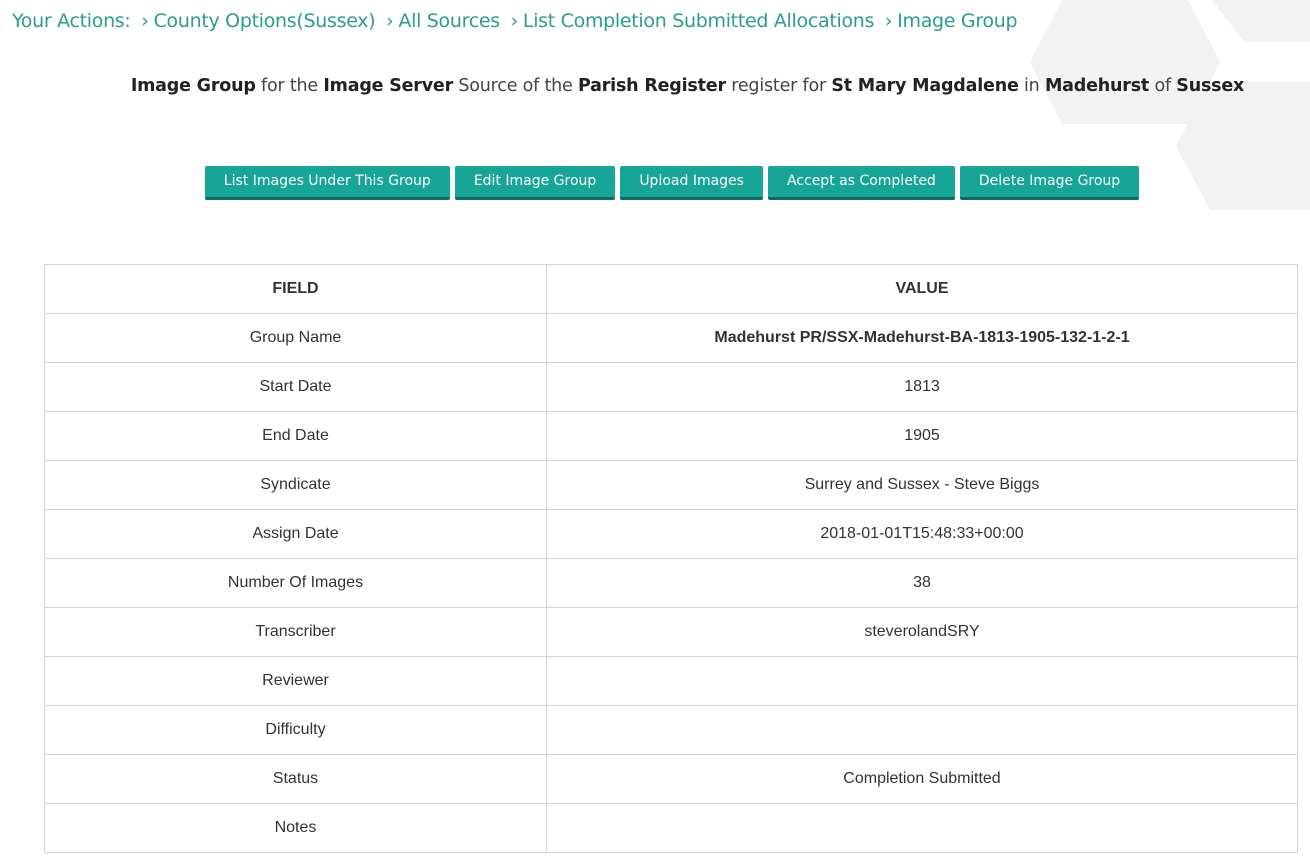 This screenshot has height=865, width=1310. What do you see at coordinates (515, 86) in the screenshot?
I see `heading-part: Source of the` at bounding box center [515, 86].